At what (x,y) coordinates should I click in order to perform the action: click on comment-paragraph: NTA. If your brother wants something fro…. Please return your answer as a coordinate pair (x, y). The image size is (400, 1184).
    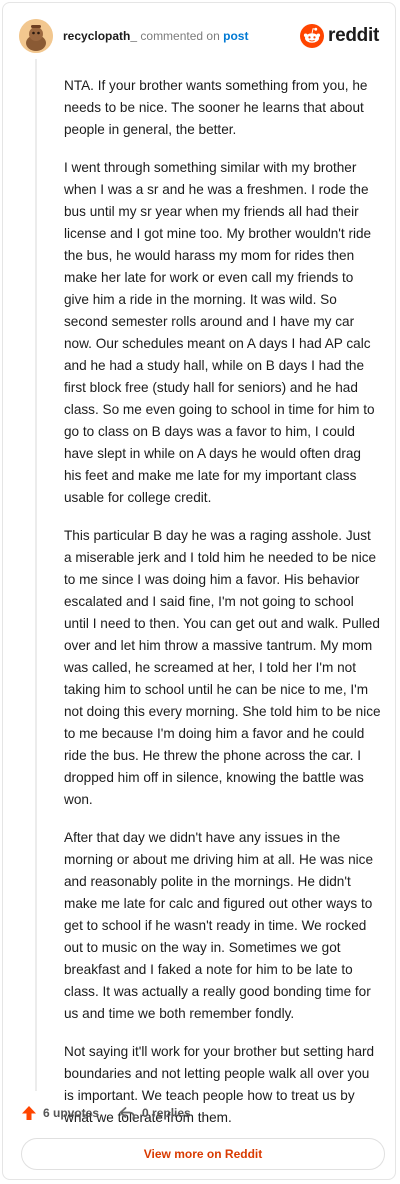
    Looking at the image, I should click on (216, 107).